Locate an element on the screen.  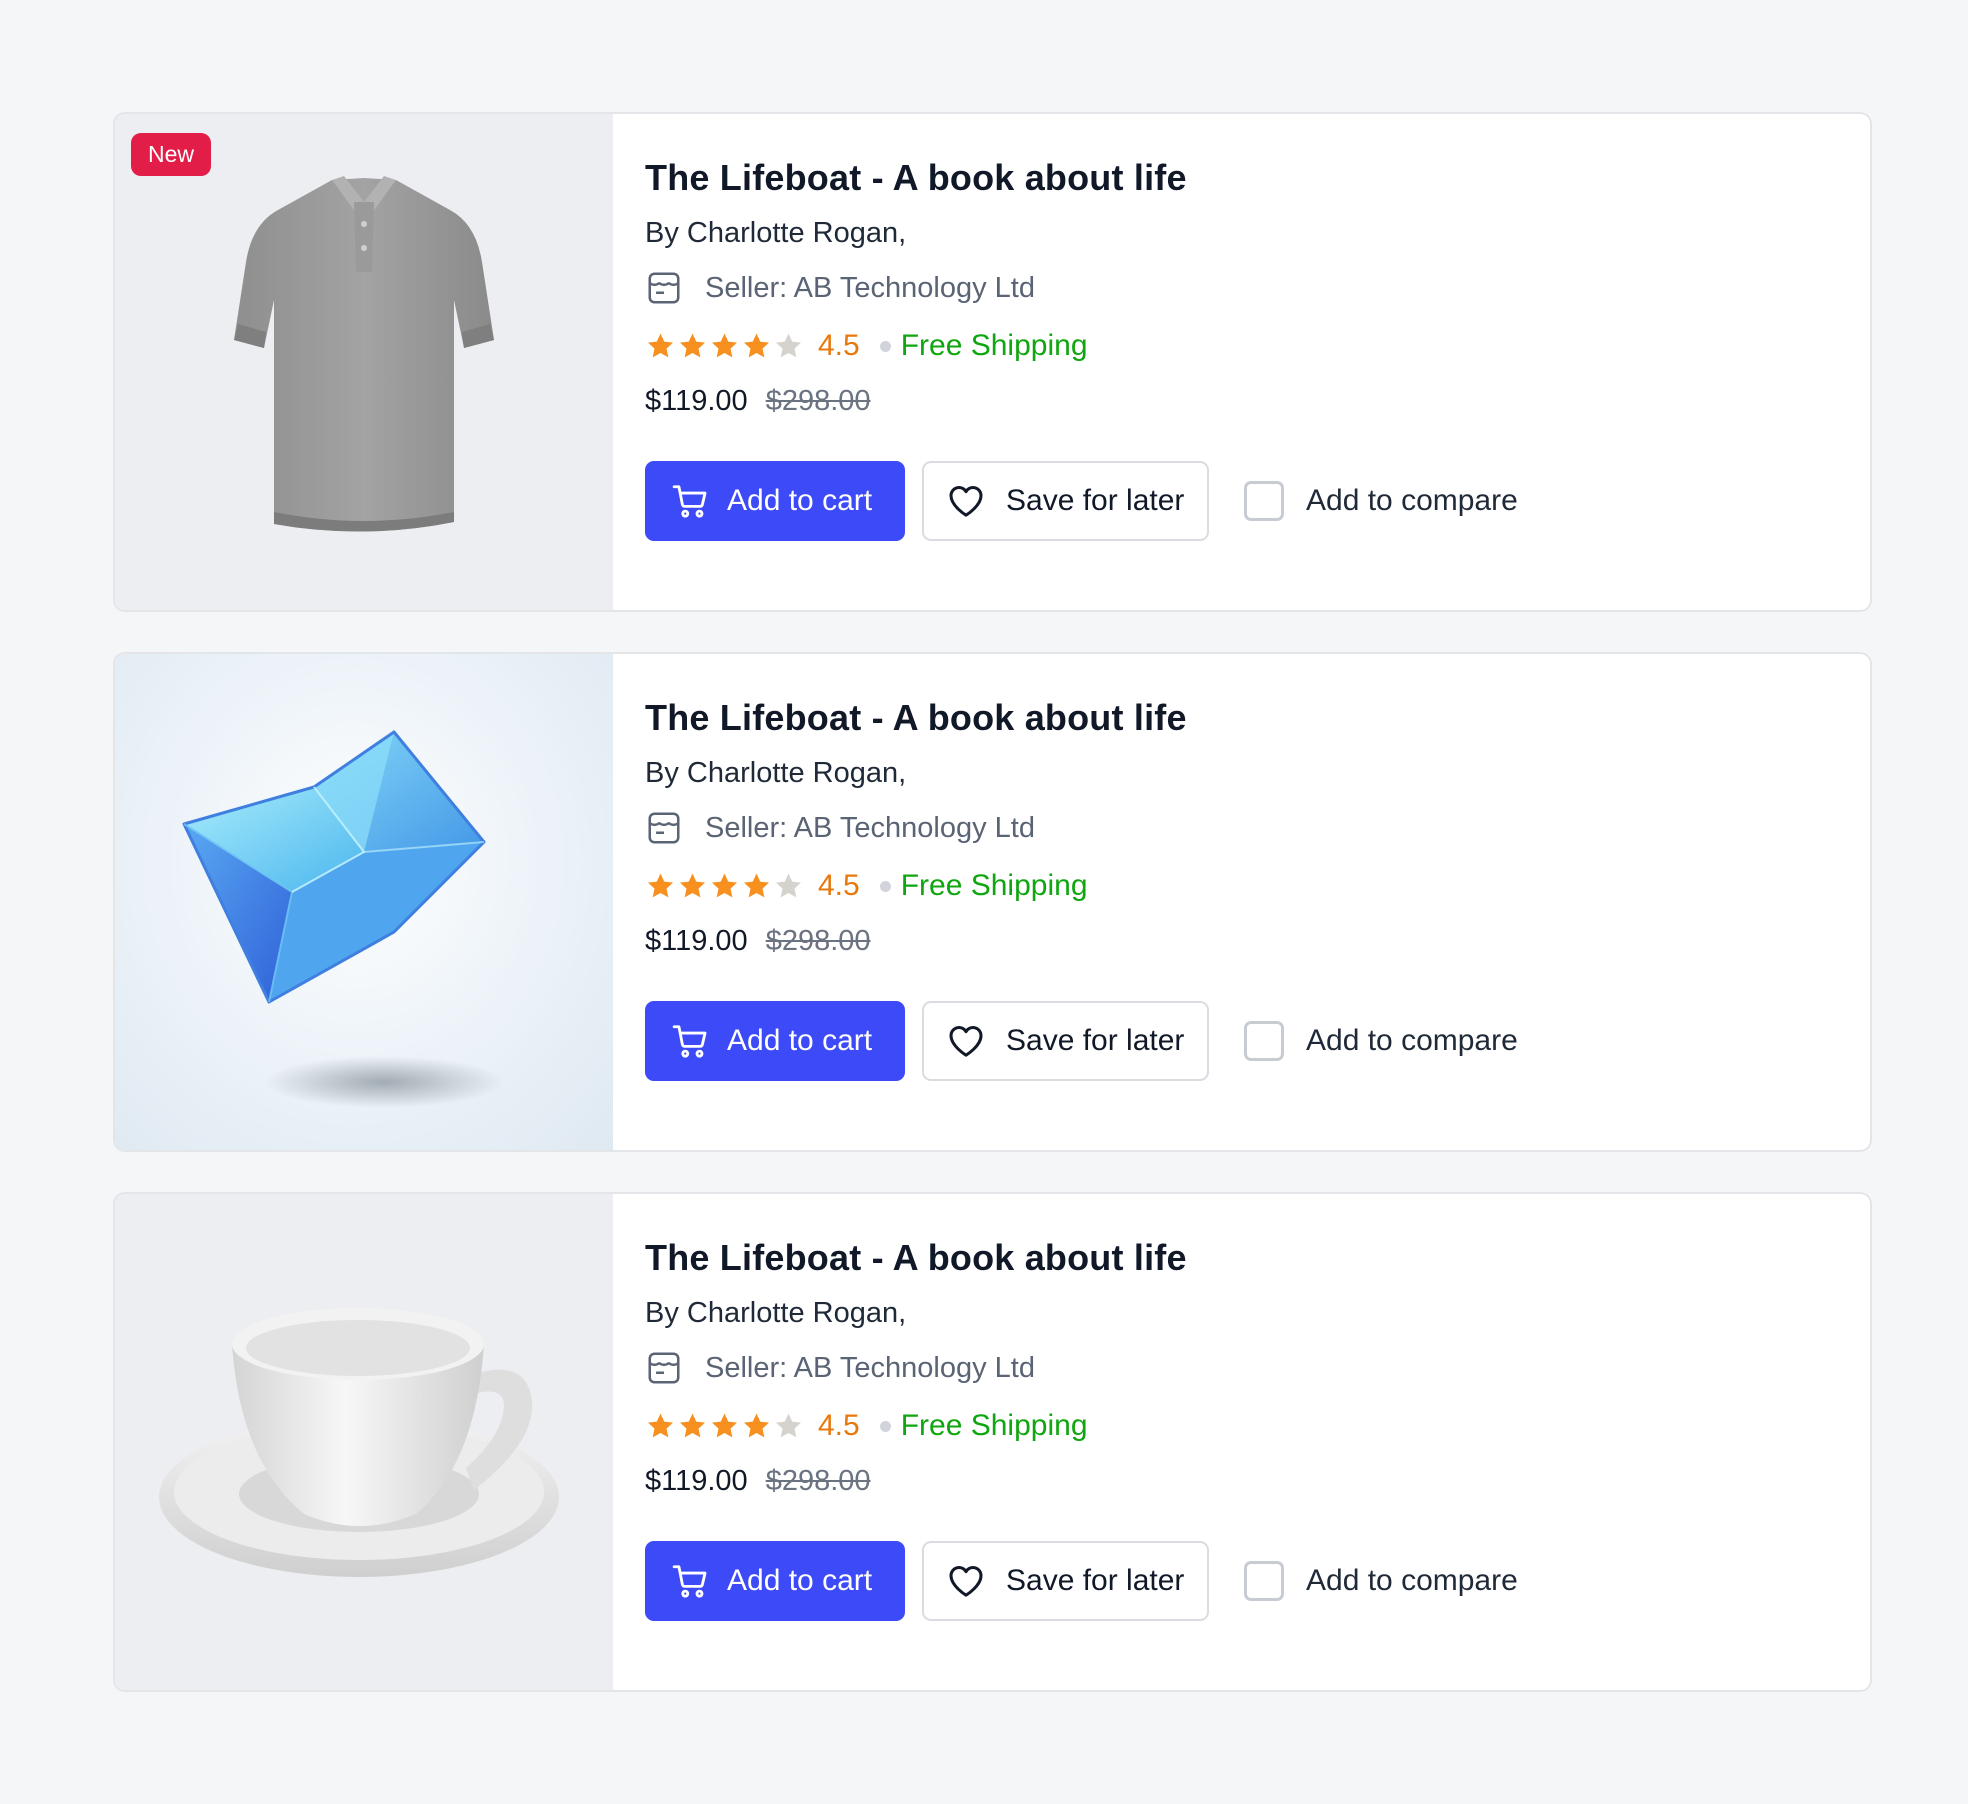
polo-shirt-image is located at coordinates (364, 354).